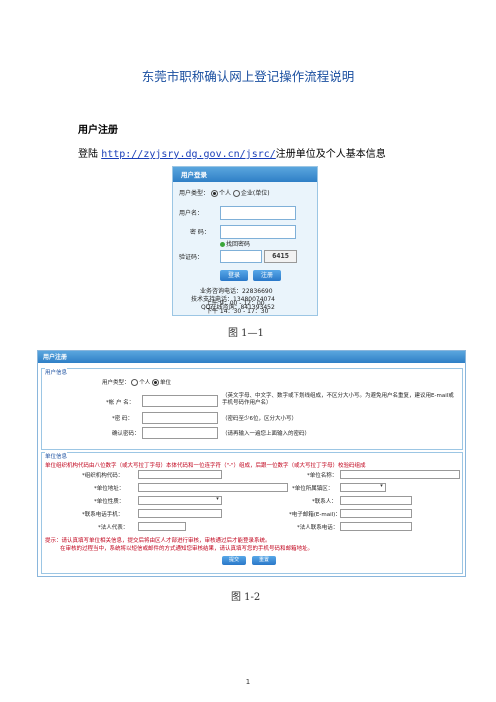 Image resolution: width=496 pixels, height=702 pixels. What do you see at coordinates (376, 513) in the screenshot?
I see `email-input` at bounding box center [376, 513].